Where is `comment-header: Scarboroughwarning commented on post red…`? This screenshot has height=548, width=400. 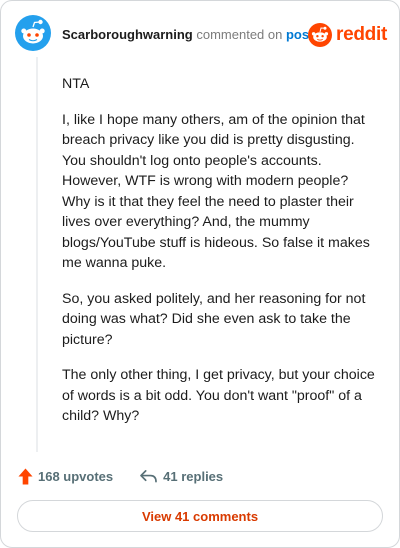
comment-header: Scarboroughwarning commented on post red… is located at coordinates (201, 35).